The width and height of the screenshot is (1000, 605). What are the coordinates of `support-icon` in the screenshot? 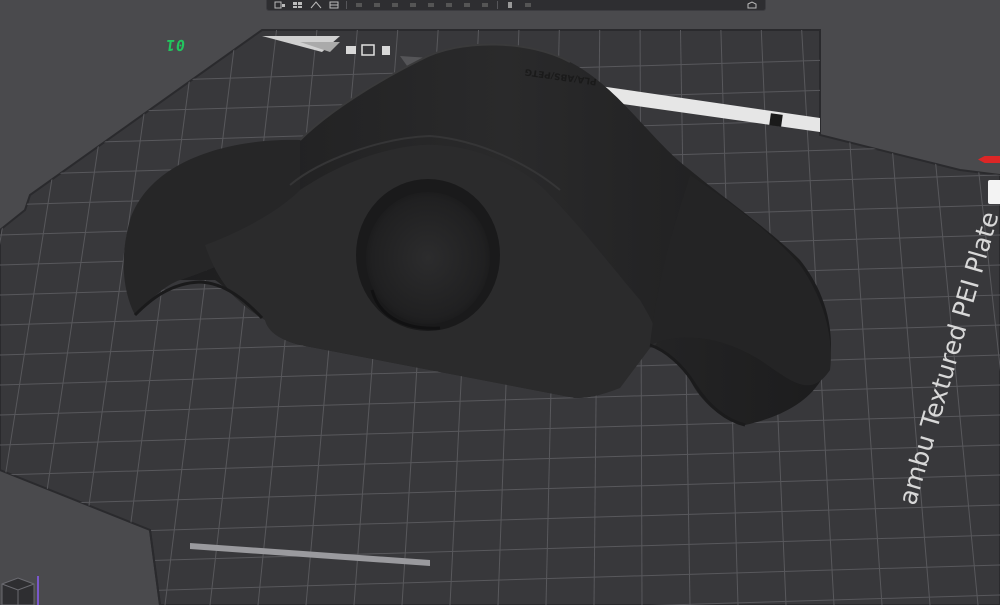 It's located at (449, 5).